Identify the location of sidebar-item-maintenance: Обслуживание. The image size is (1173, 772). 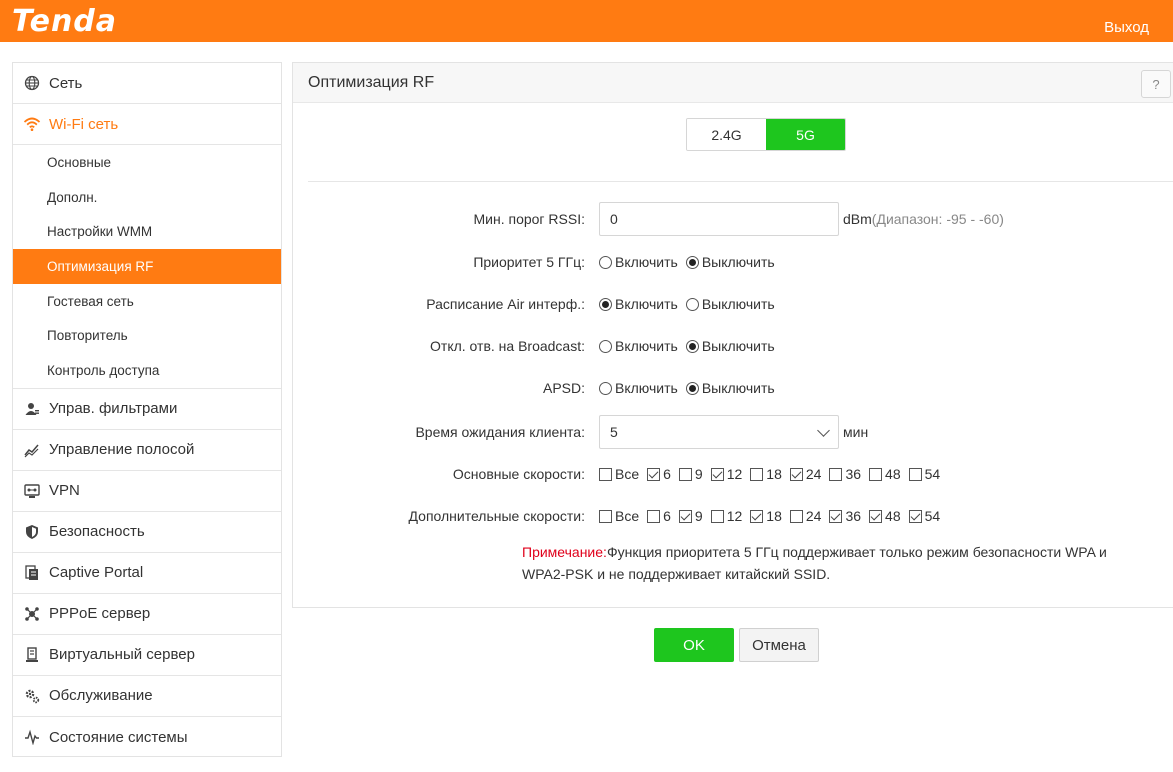
(147, 696).